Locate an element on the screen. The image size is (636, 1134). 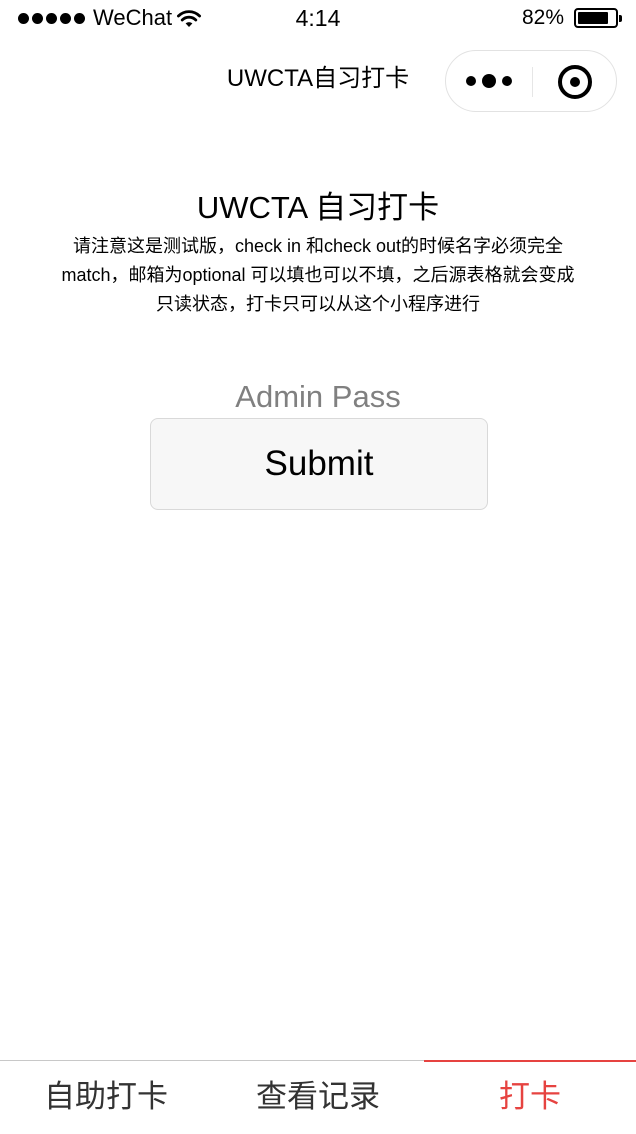
tab-bar: 自助打卡 查看记录 打卡 is located at coordinates (318, 1097).